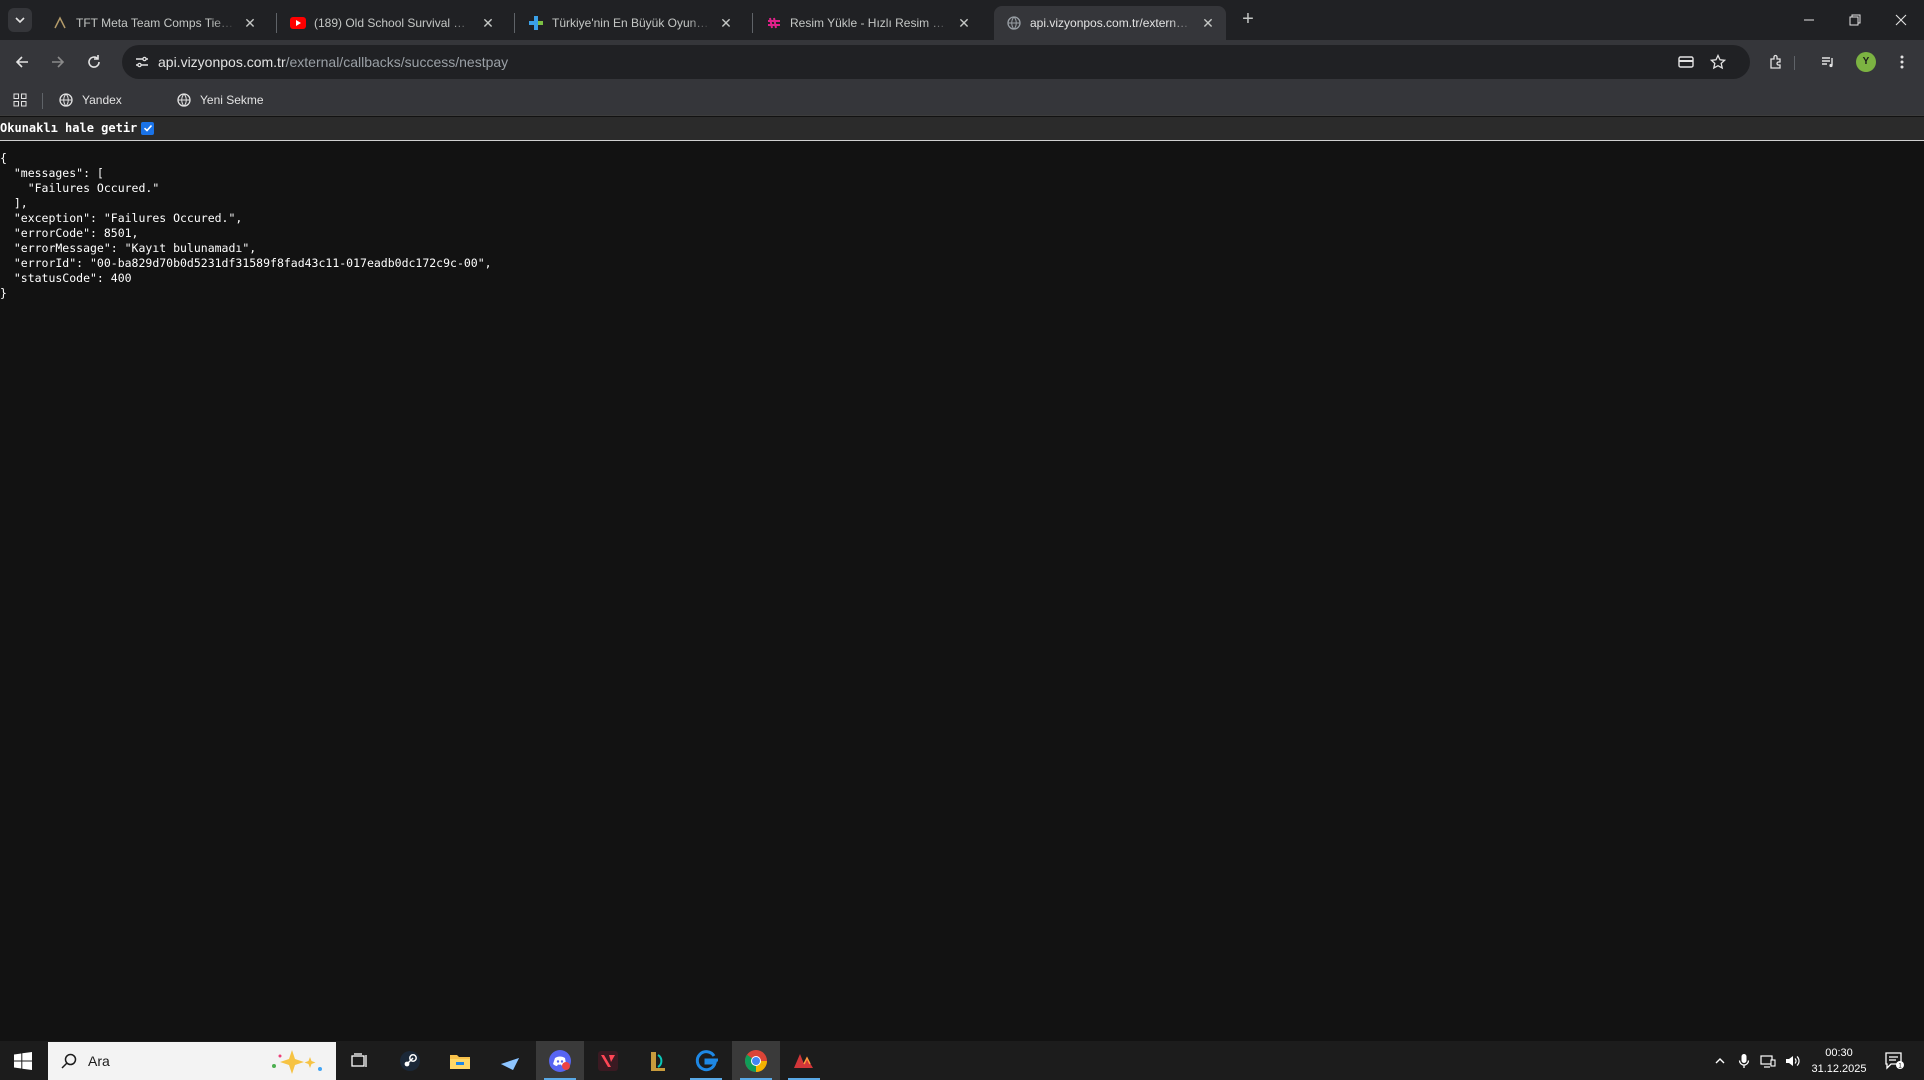 This screenshot has height=1080, width=1924. What do you see at coordinates (222, 62) in the screenshot?
I see `url-host: api.vizyonpos.com.tr` at bounding box center [222, 62].